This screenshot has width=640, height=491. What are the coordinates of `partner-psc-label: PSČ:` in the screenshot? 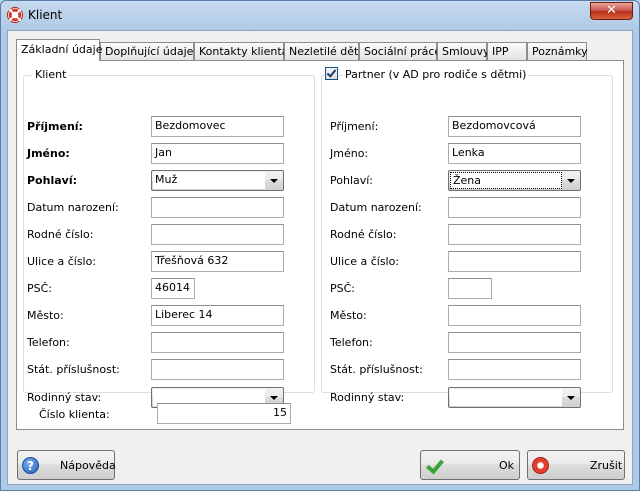 It's located at (343, 288).